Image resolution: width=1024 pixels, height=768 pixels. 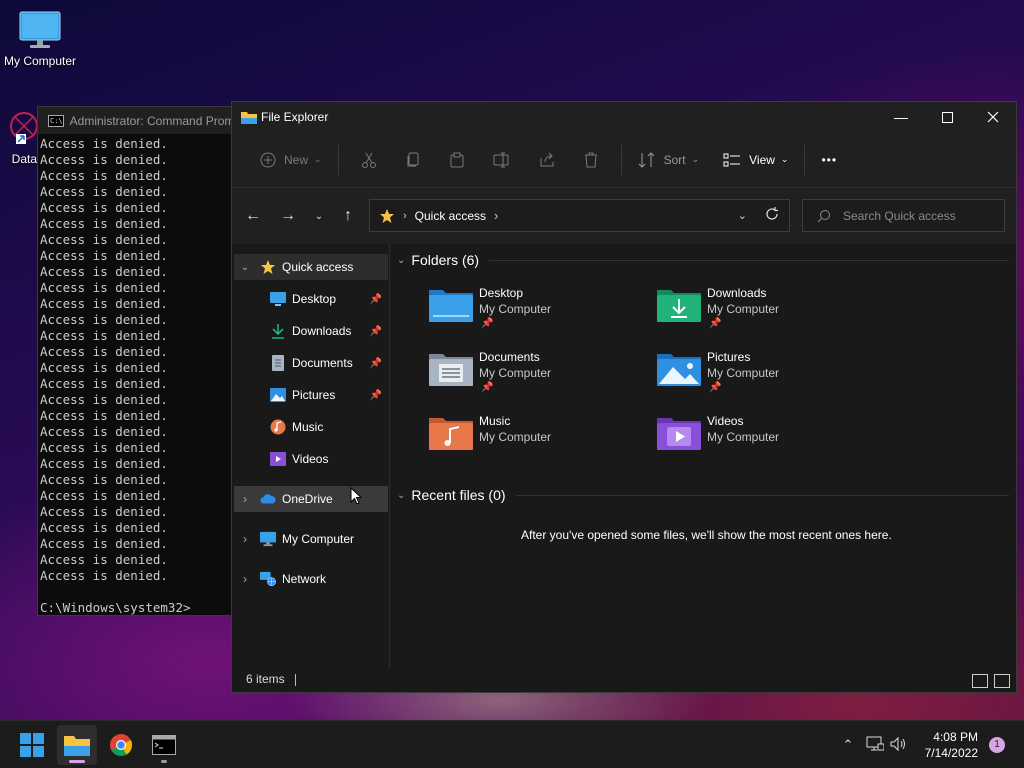 I want to click on clock: 4:08 PM 7/14/2022, so click(x=951, y=745).